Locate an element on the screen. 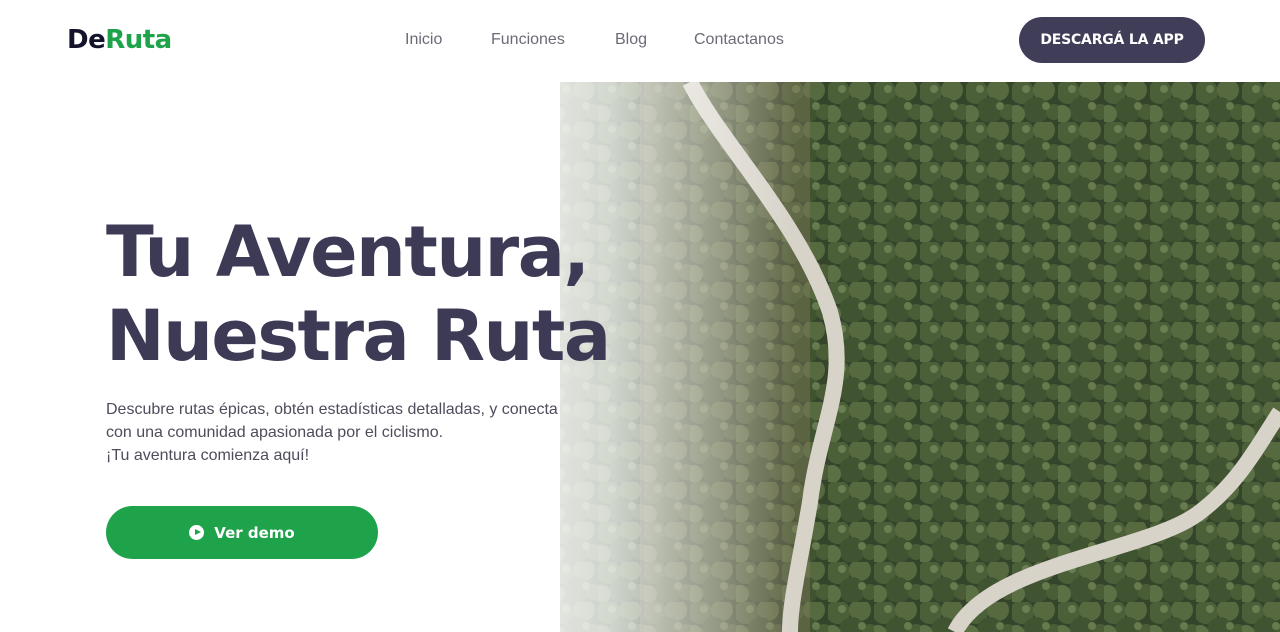 The height and width of the screenshot is (632, 1280). logo-ruta: Ruta is located at coordinates (138, 40).